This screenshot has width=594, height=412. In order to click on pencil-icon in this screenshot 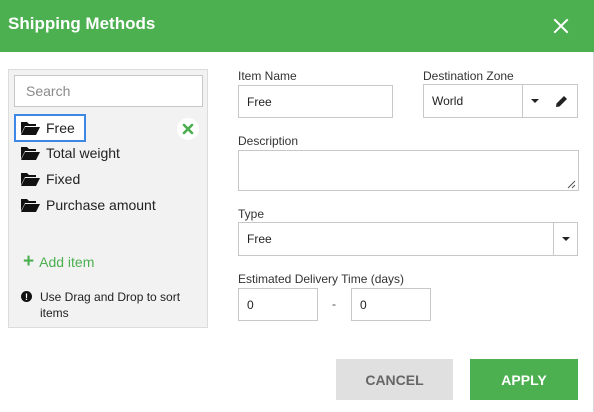, I will do `click(561, 101)`.